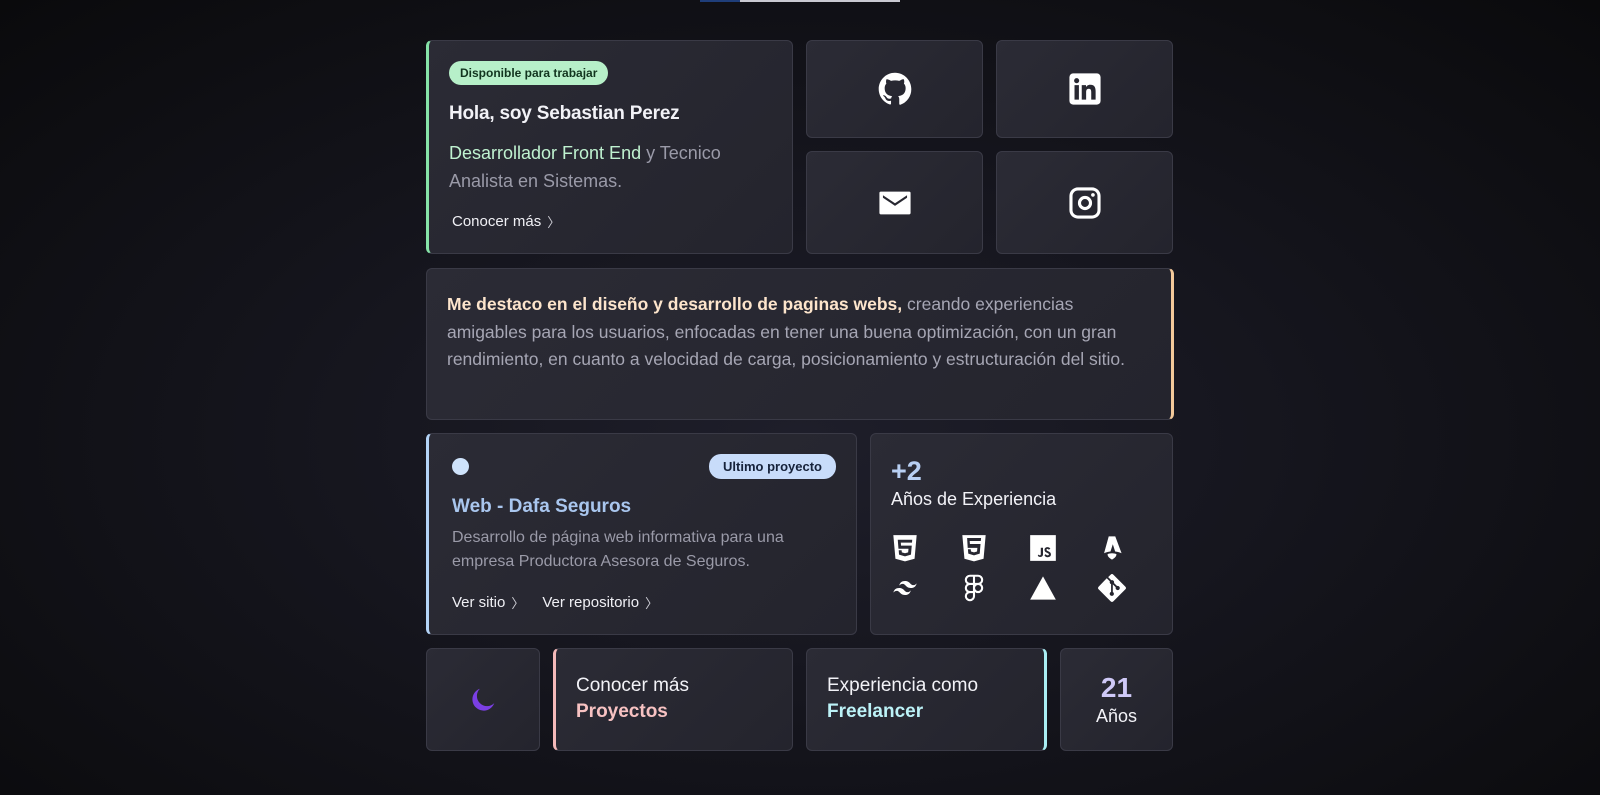  I want to click on email-button, so click(894, 202).